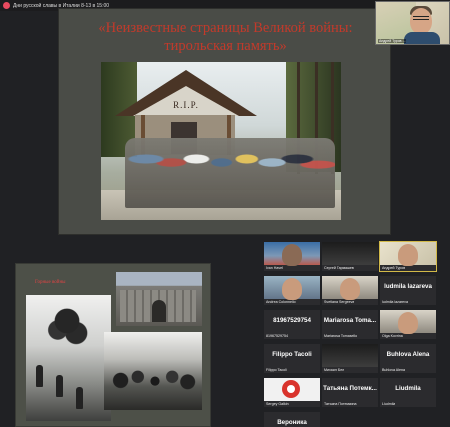  I want to click on participant-tile: Андрей Туров, so click(408, 256).